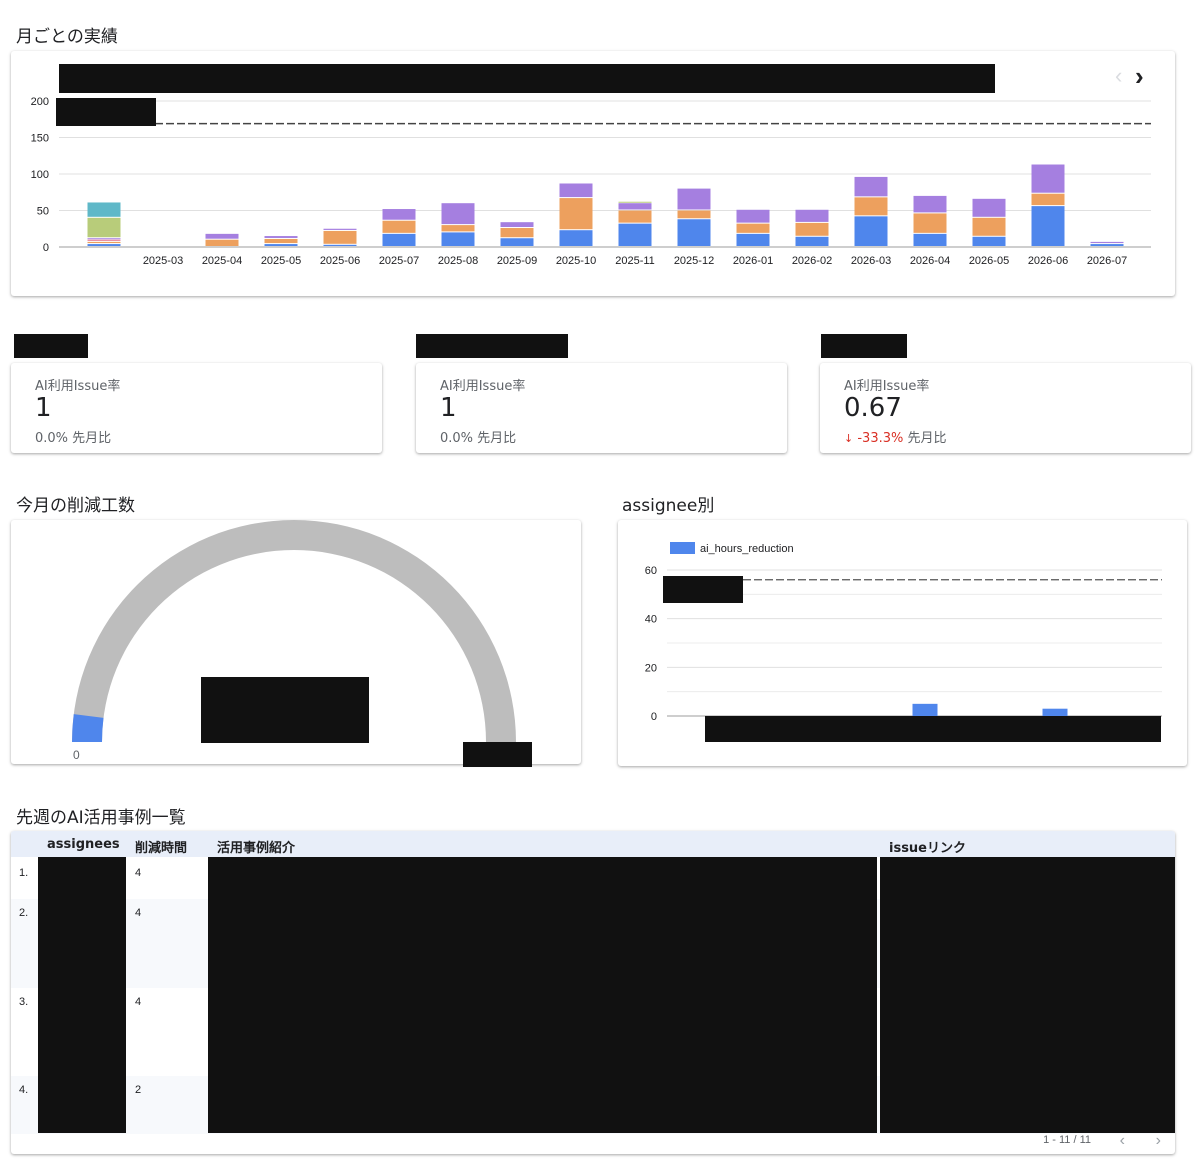 This screenshot has height=1164, width=1200. What do you see at coordinates (930, 261) in the screenshot?
I see `x-tick-label: 2026-04` at bounding box center [930, 261].